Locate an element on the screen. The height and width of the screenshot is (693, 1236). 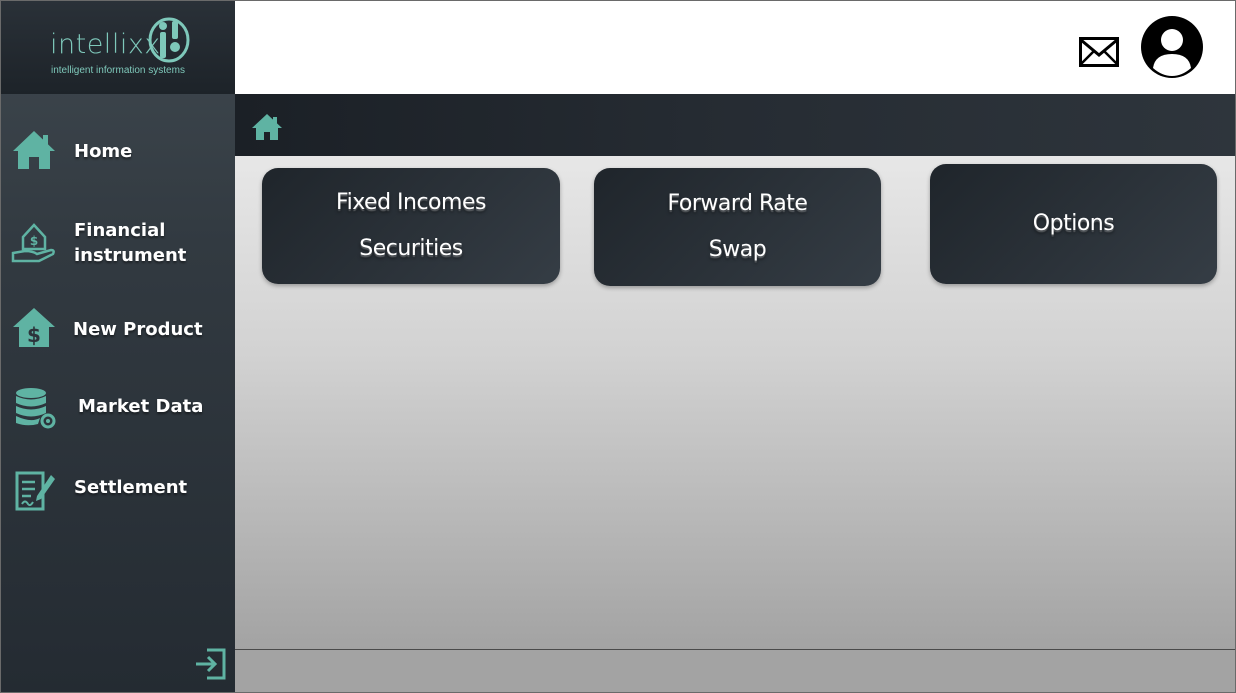
sidebar-item-home: Home is located at coordinates (118, 151).